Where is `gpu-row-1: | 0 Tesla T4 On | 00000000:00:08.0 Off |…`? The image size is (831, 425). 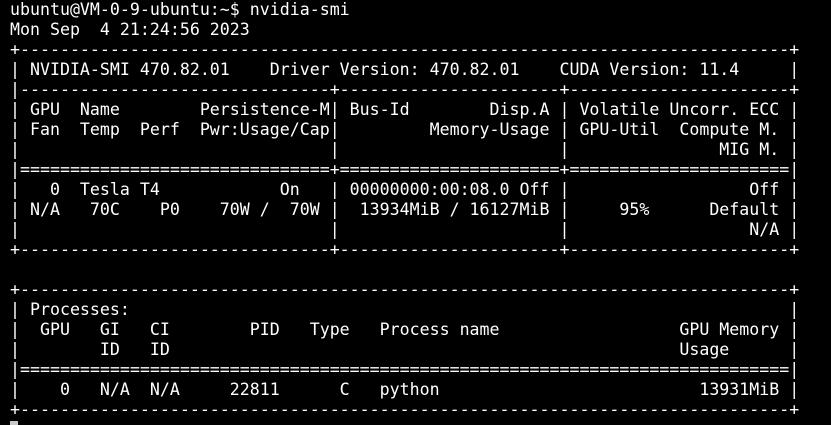 gpu-row-1: | 0 Tesla T4 On | 00000000:00:08.0 Off |… is located at coordinates (405, 189).